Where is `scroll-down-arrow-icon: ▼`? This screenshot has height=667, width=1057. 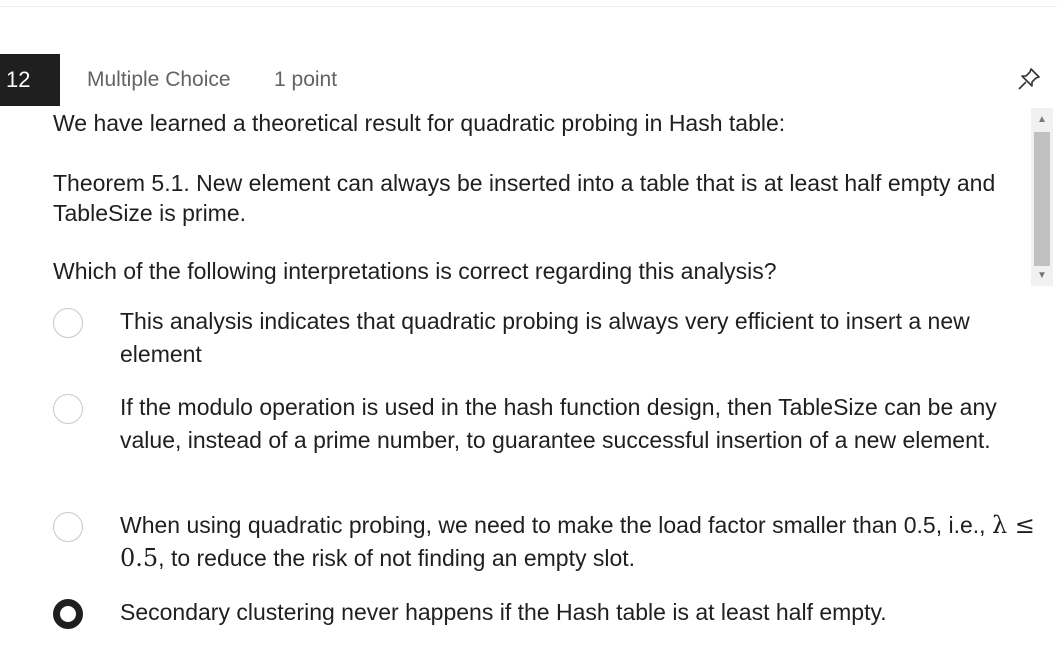
scroll-down-arrow-icon: ▼ is located at coordinates (1042, 275).